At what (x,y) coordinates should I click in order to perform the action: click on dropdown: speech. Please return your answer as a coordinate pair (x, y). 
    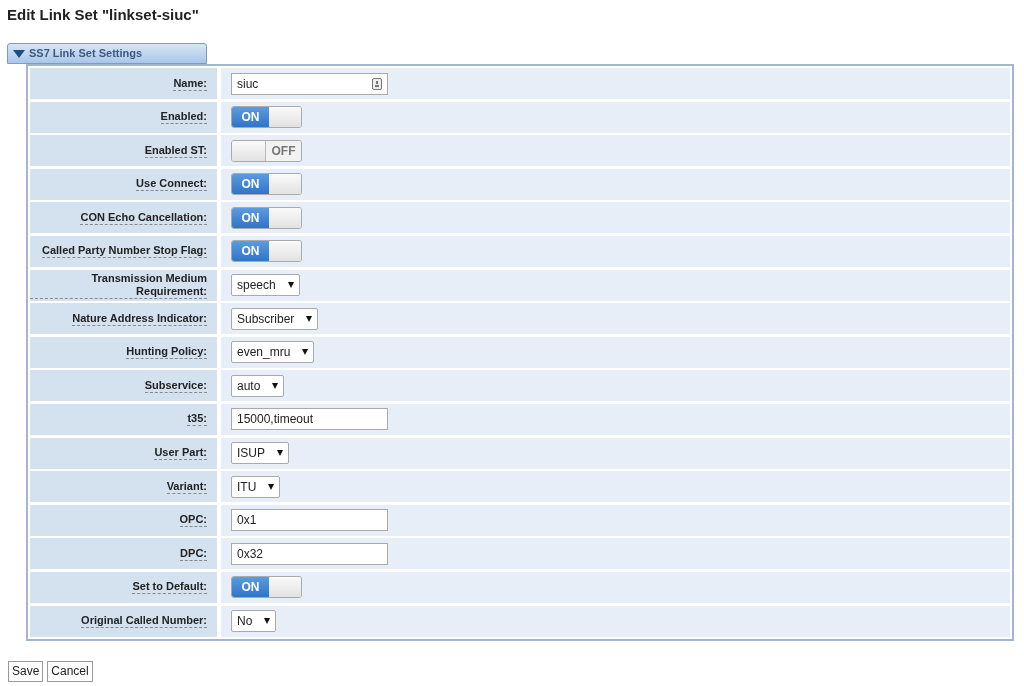
    Looking at the image, I should click on (265, 285).